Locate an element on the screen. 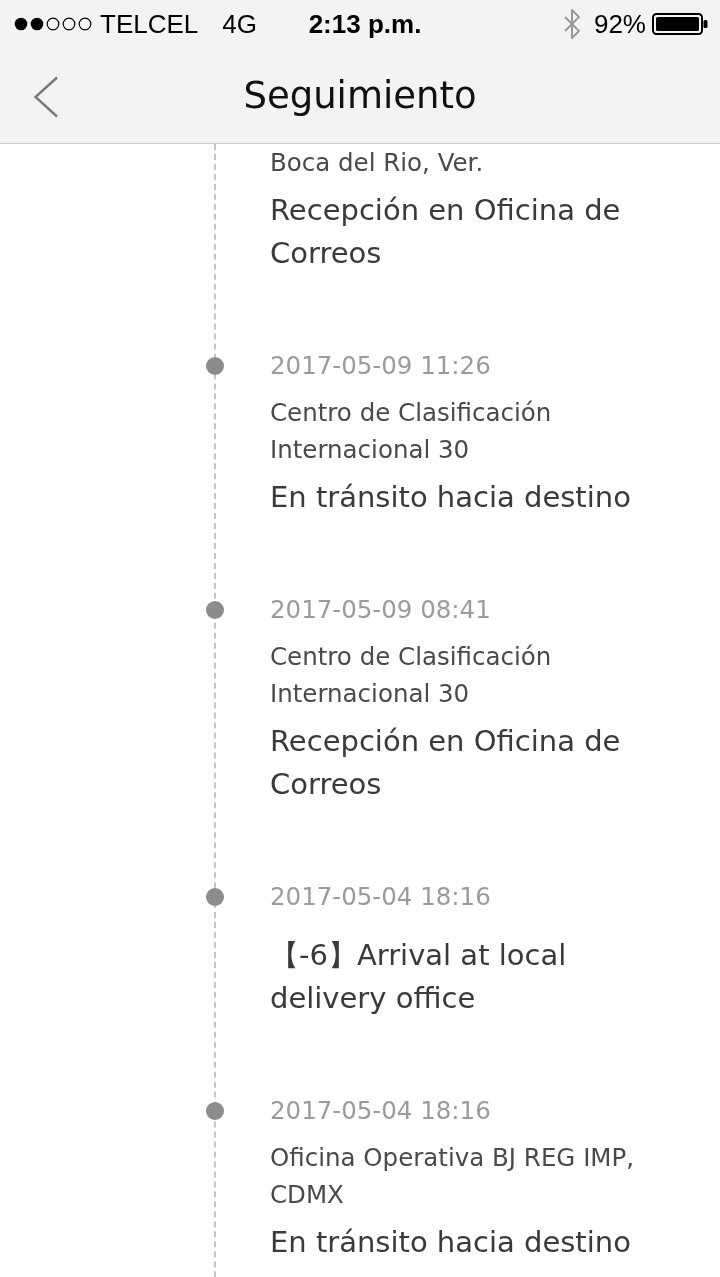 Image resolution: width=720 pixels, height=1277 pixels. event-date: 2017-05-09 11:26 is located at coordinates (381, 366).